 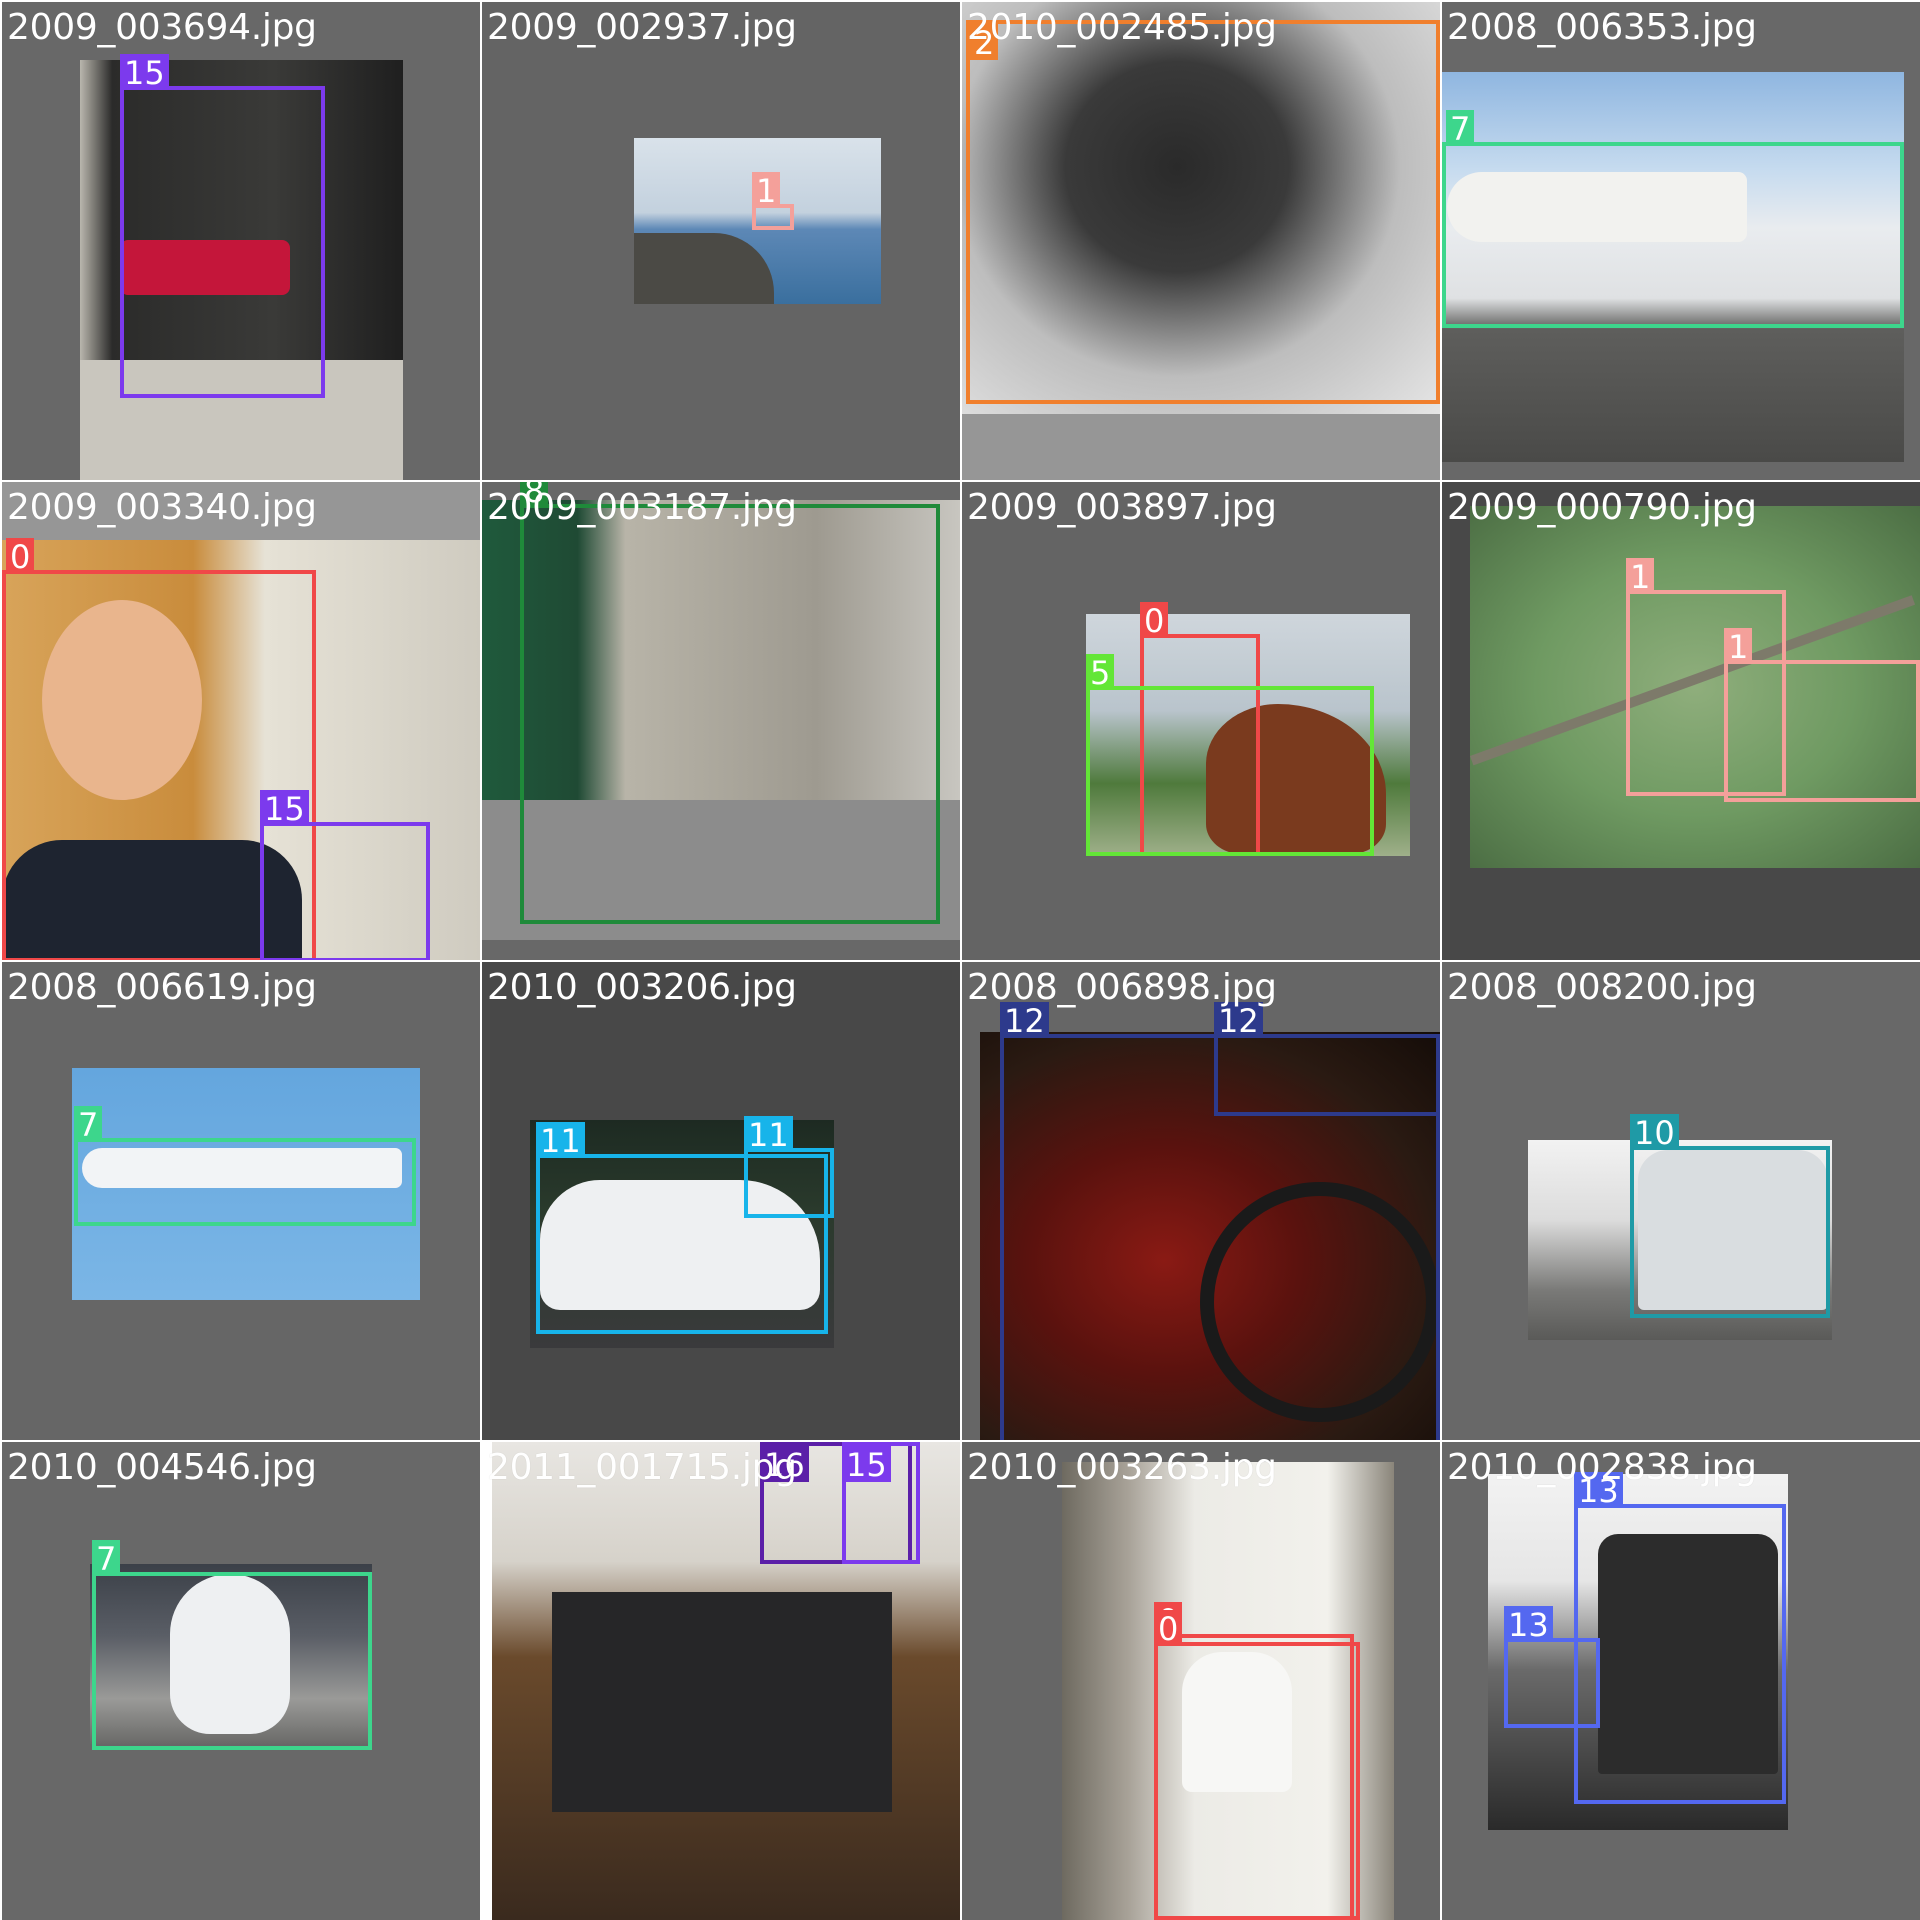 What do you see at coordinates (704, 268) in the screenshot?
I see `rock` at bounding box center [704, 268].